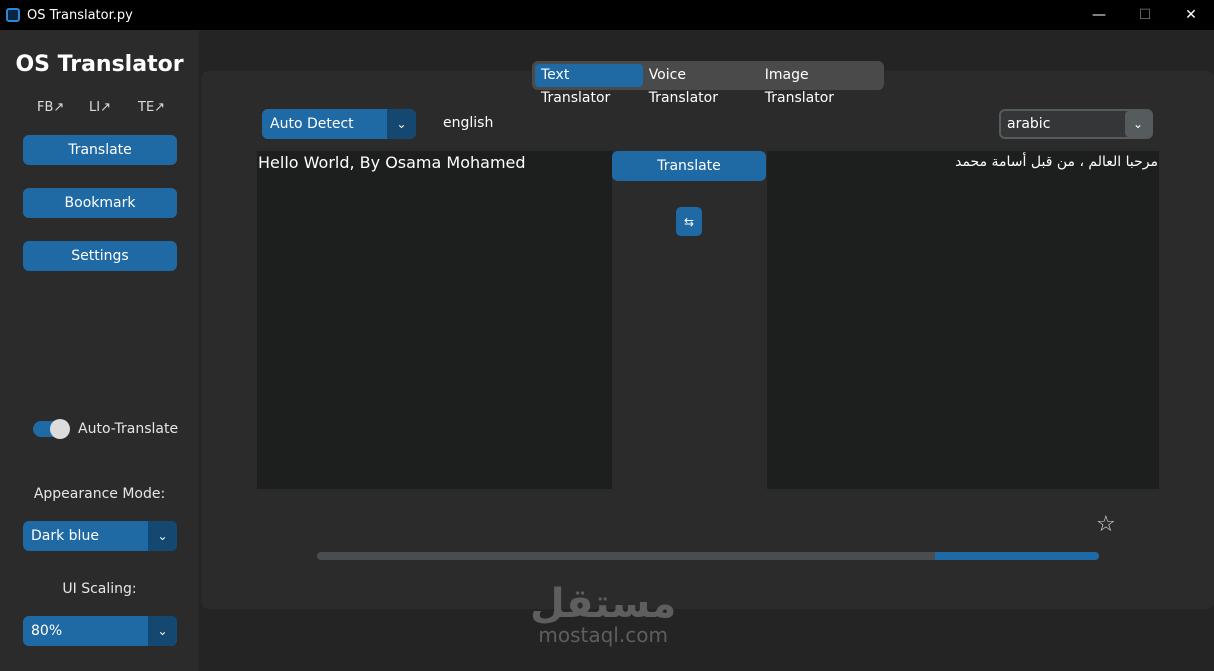  What do you see at coordinates (434, 320) in the screenshot?
I see `source-text-area: Hello World, By Osama Mohamed` at bounding box center [434, 320].